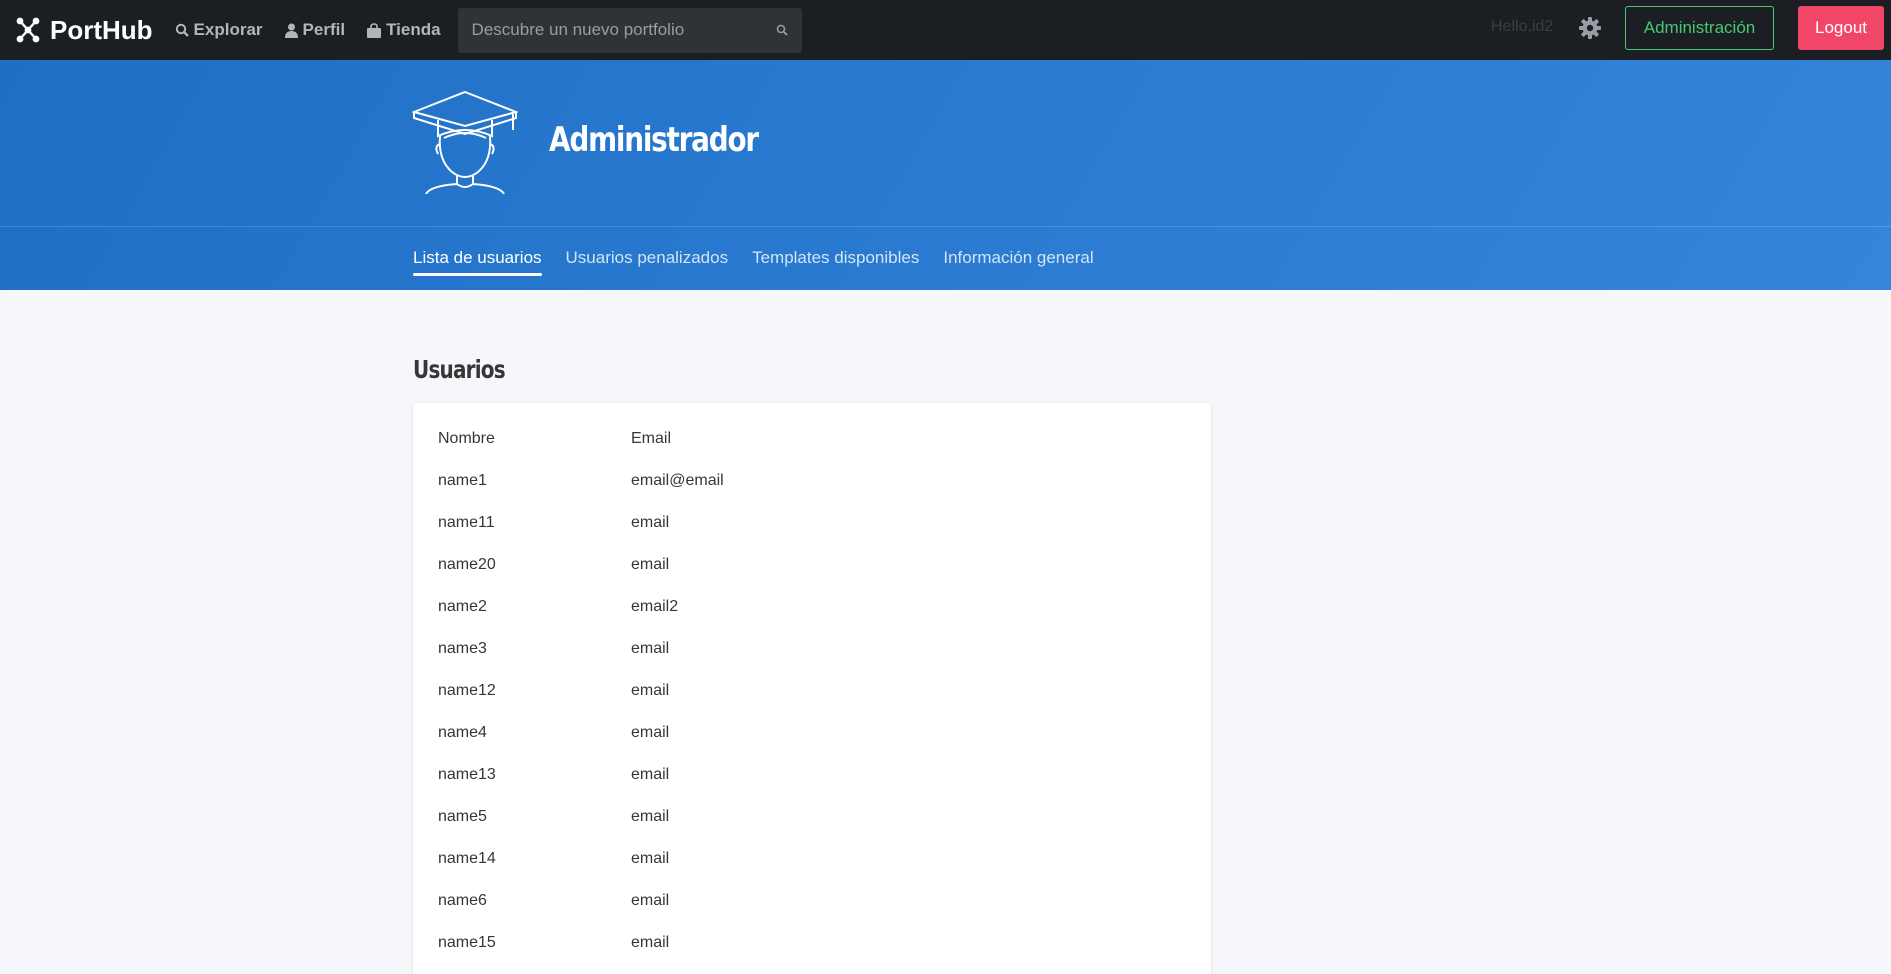 Image resolution: width=1891 pixels, height=974 pixels. Describe the element at coordinates (467, 942) in the screenshot. I see `user-name-cell: name15` at that location.